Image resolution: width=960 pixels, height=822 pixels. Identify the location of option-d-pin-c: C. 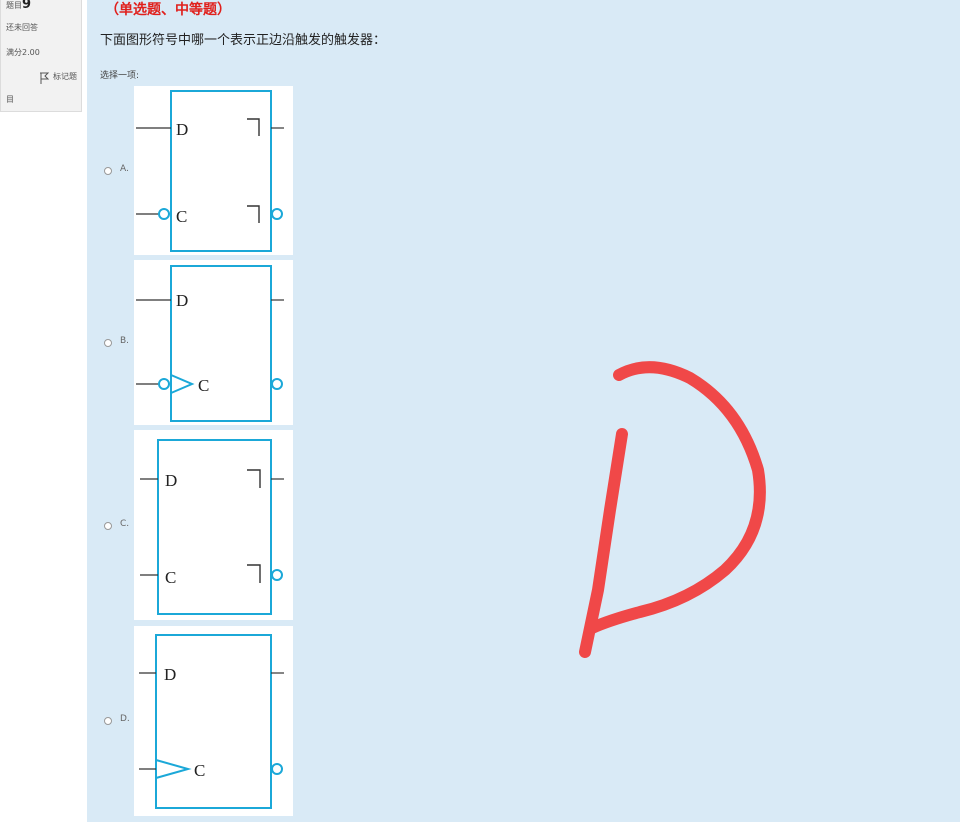
(199, 770).